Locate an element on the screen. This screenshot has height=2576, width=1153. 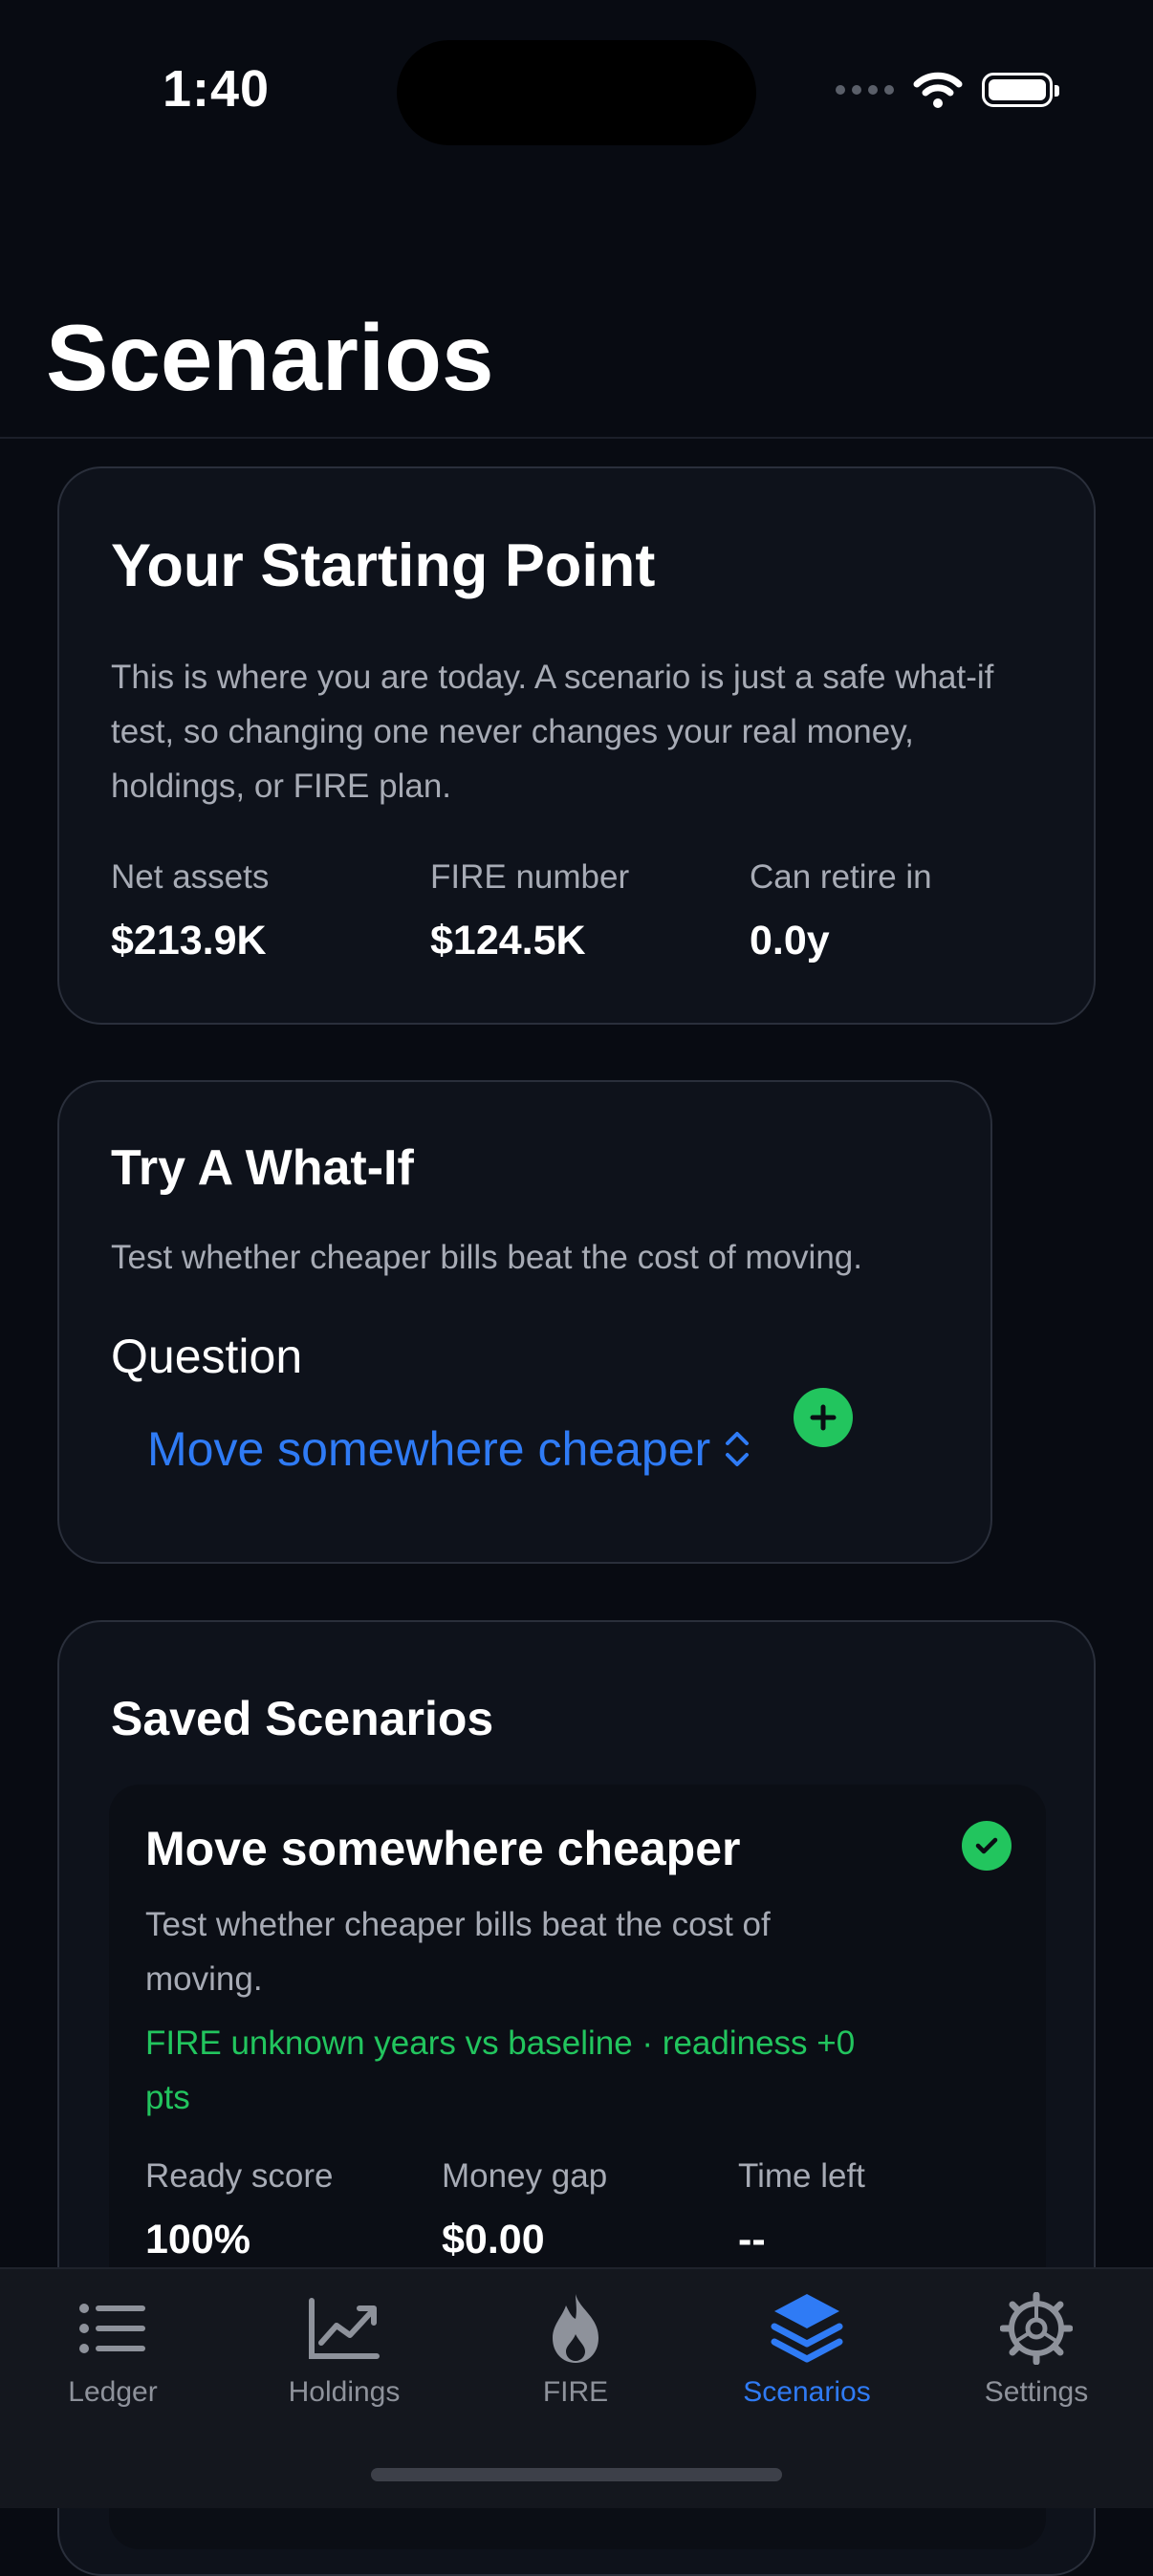
dynamic-island is located at coordinates (576, 92).